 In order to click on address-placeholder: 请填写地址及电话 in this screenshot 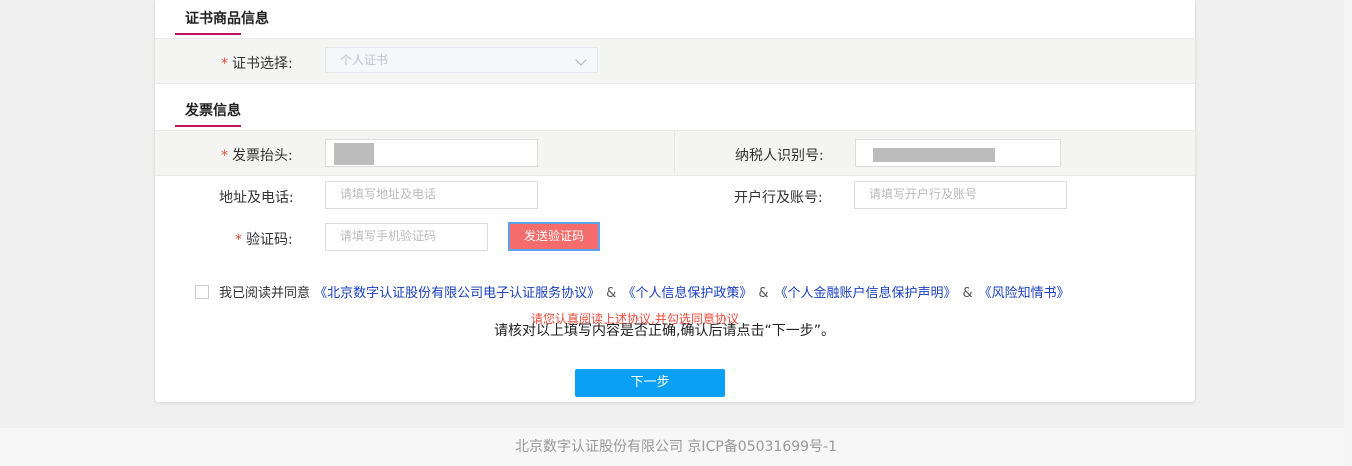, I will do `click(388, 194)`.